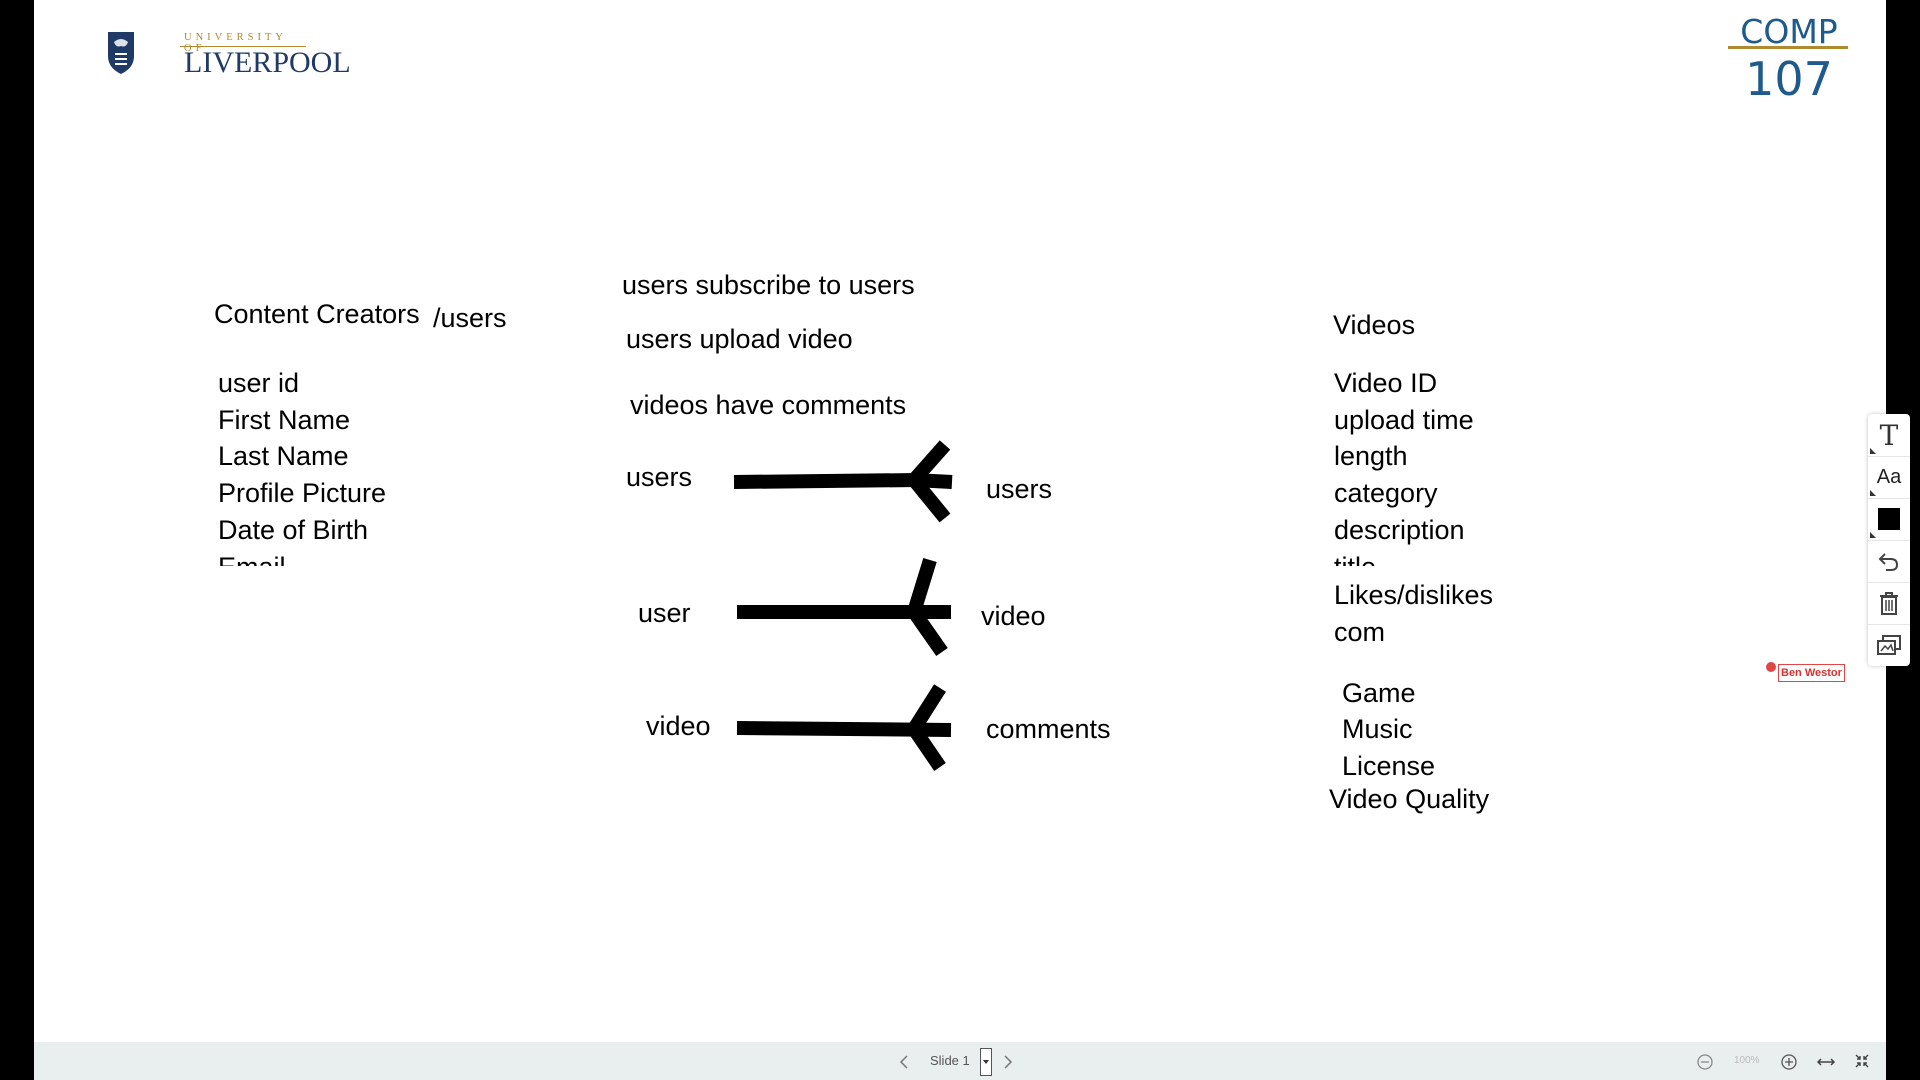 The width and height of the screenshot is (1920, 1080). I want to click on undo-button, so click(1889, 561).